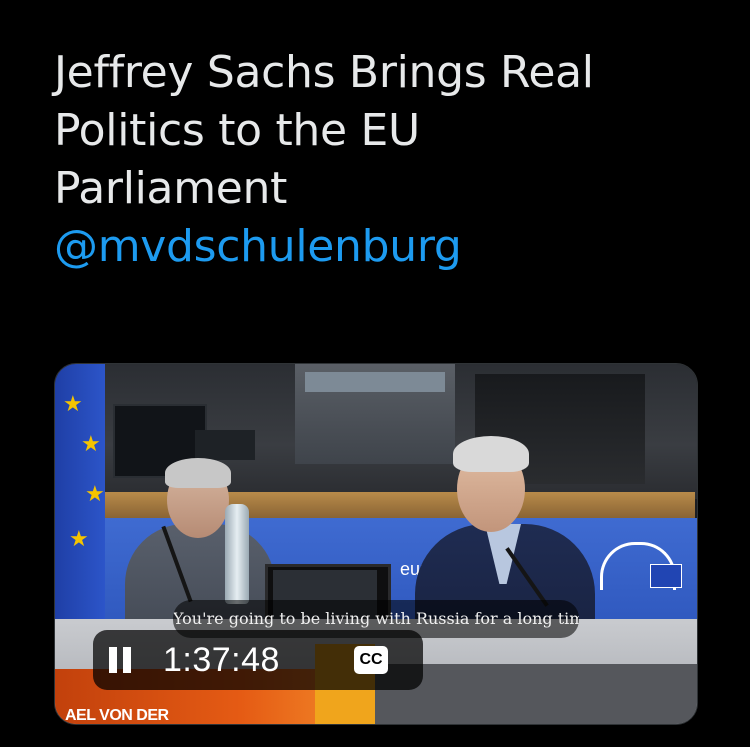  What do you see at coordinates (491, 454) in the screenshot?
I see `person-right-hair` at bounding box center [491, 454].